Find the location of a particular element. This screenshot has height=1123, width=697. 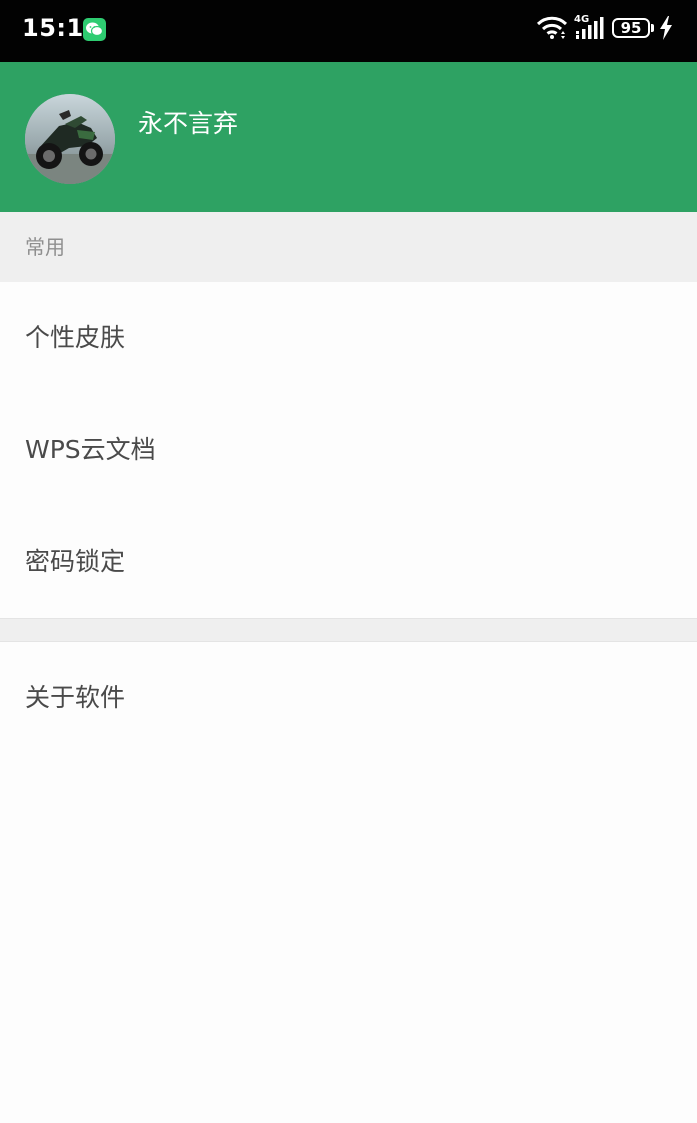

menu-item-label: WPS云文档 is located at coordinates (90, 449).